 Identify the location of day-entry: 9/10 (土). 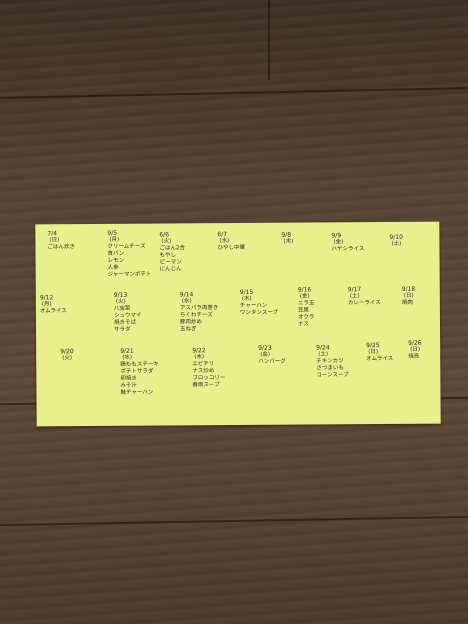
(396, 241).